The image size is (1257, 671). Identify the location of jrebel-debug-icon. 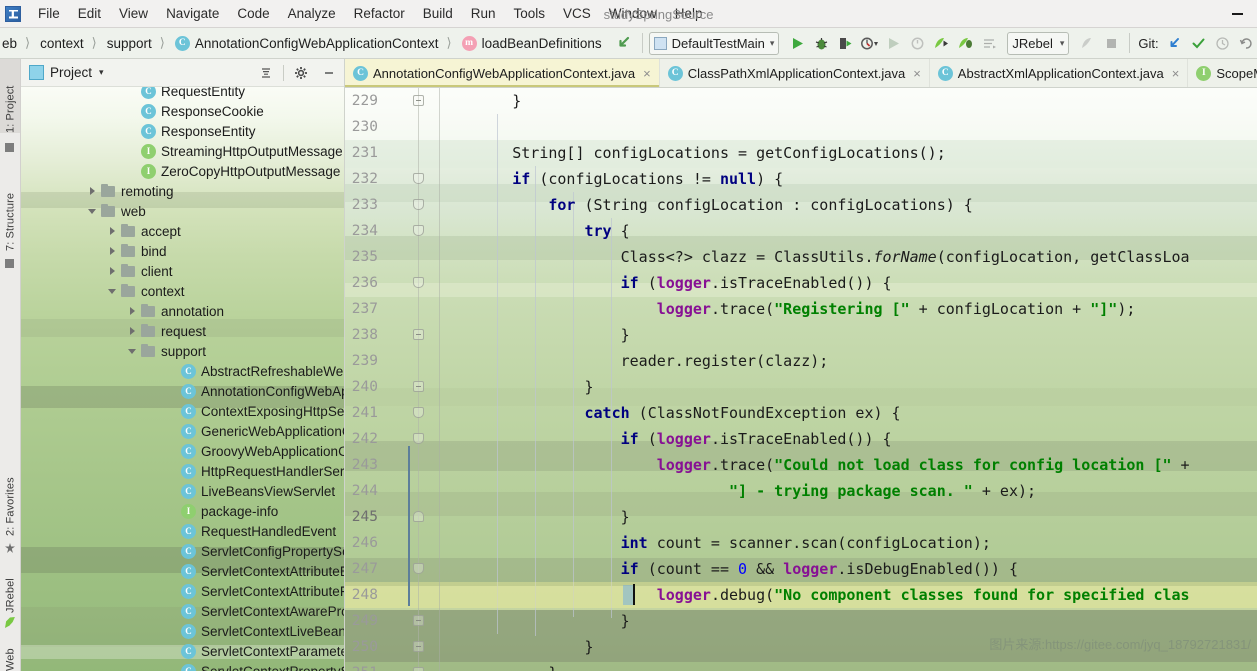
(965, 43).